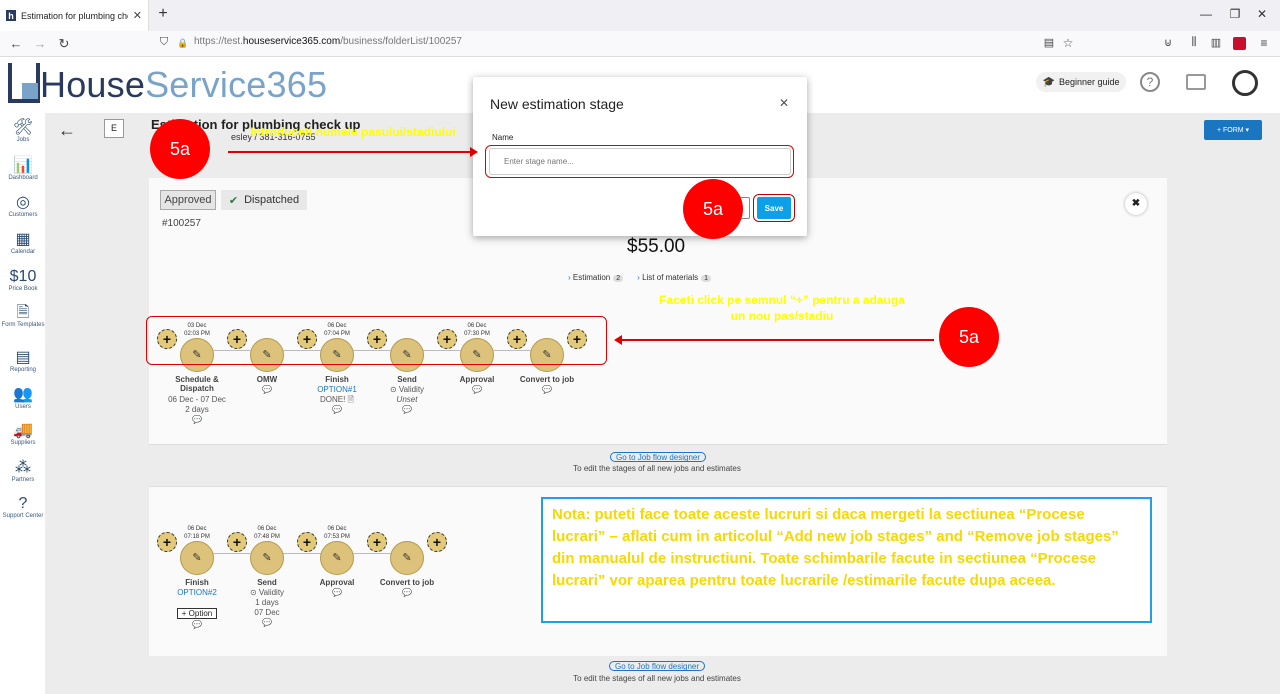 This screenshot has height=694, width=1280. What do you see at coordinates (782, 316) in the screenshot?
I see `annotation-click-plus-2: un nou pas/stadiu` at bounding box center [782, 316].